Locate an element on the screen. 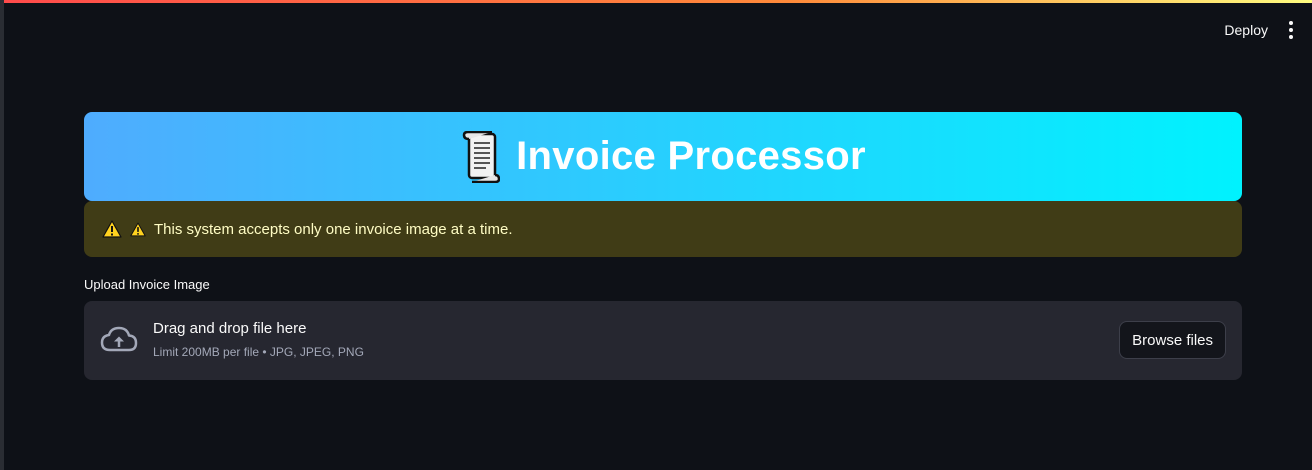 The width and height of the screenshot is (1312, 470). warning-icon is located at coordinates (112, 229).